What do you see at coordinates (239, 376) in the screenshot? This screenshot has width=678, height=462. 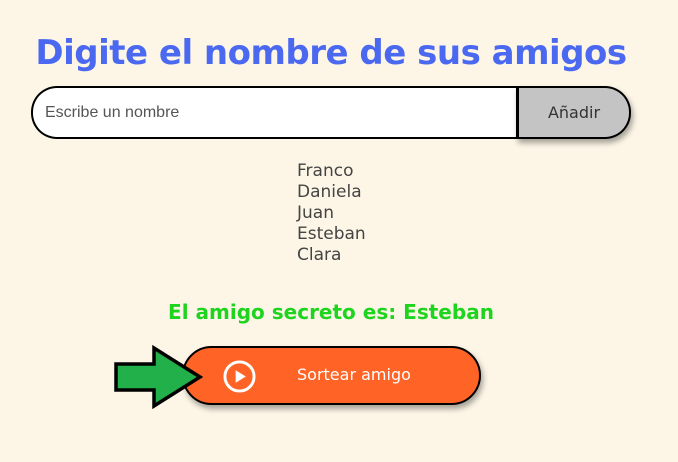 I see `play-circle-icon` at bounding box center [239, 376].